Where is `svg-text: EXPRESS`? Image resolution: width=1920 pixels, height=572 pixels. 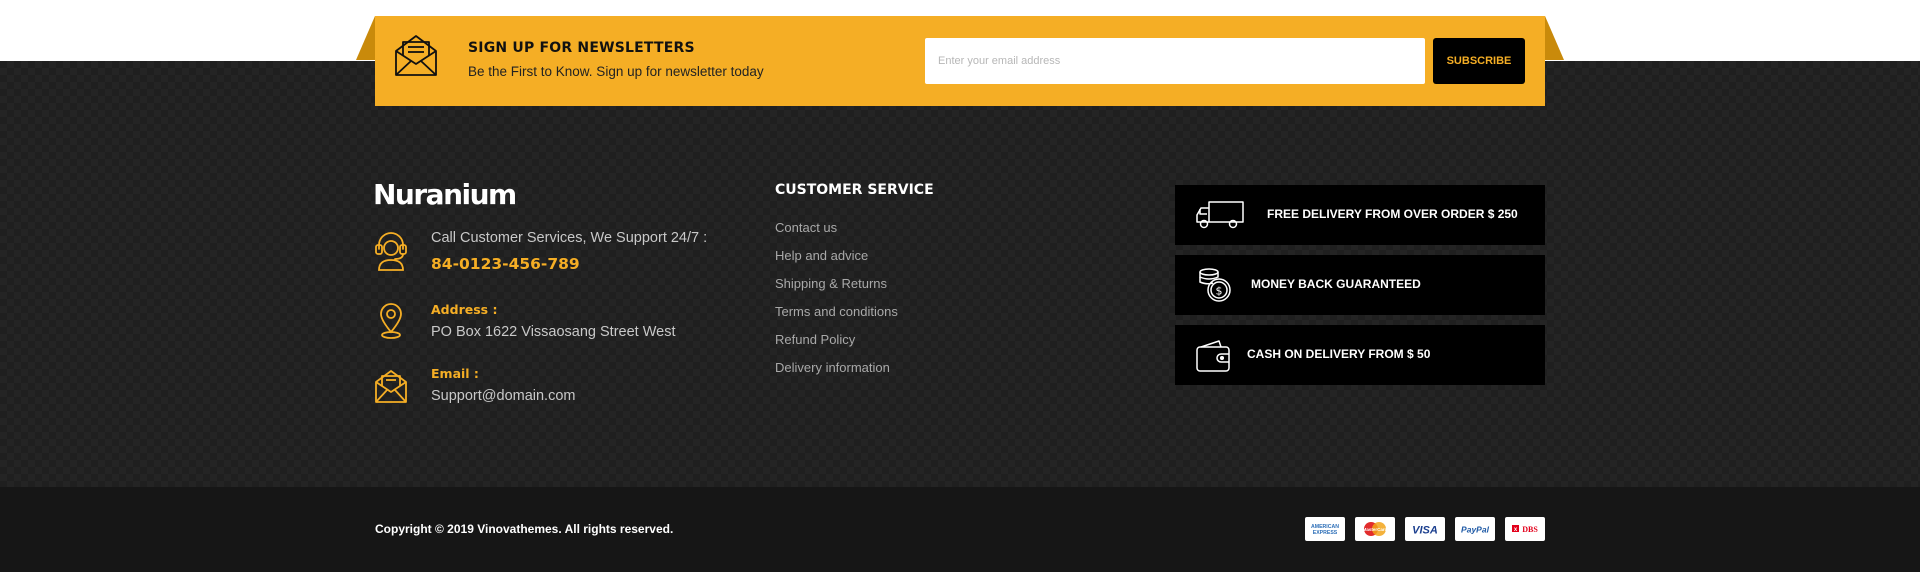
svg-text: EXPRESS is located at coordinates (1325, 533).